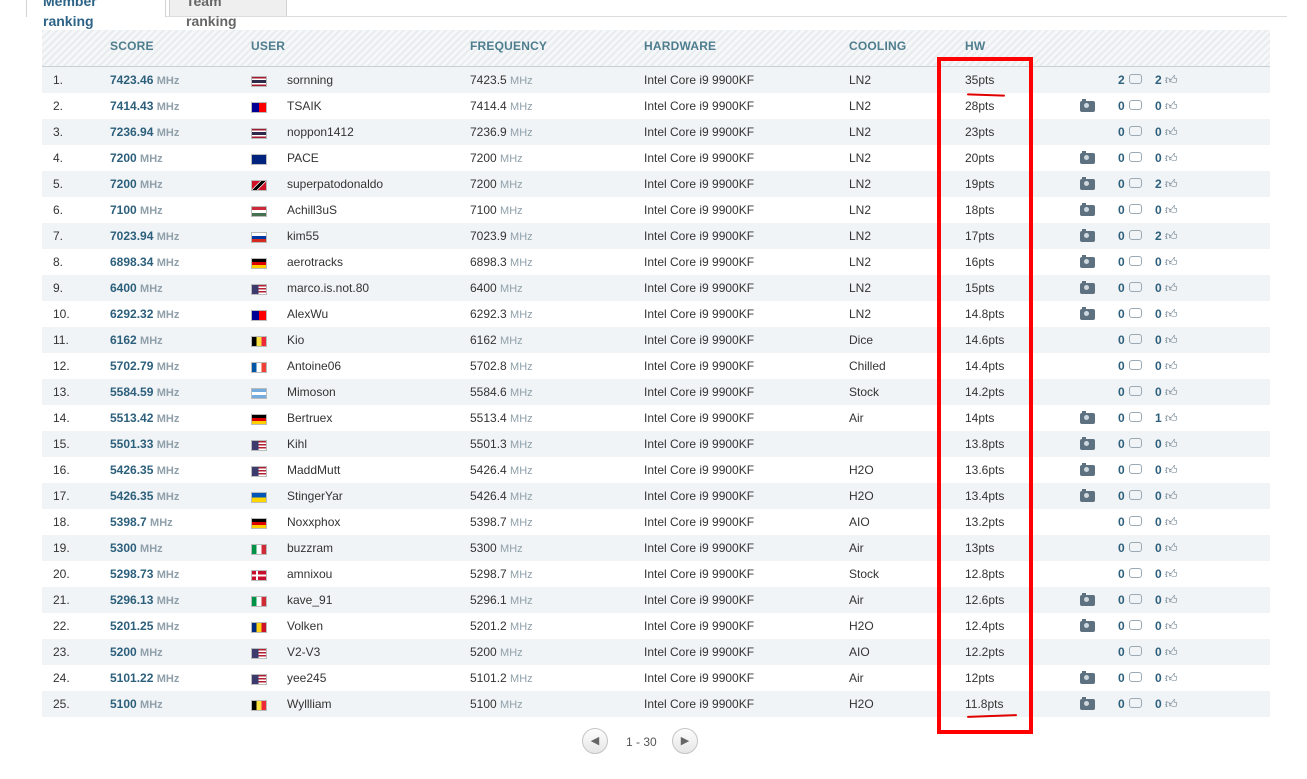 The image size is (1307, 779). Describe the element at coordinates (144, 626) in the screenshot. I see `score-link: 5201.25 MHz` at that location.